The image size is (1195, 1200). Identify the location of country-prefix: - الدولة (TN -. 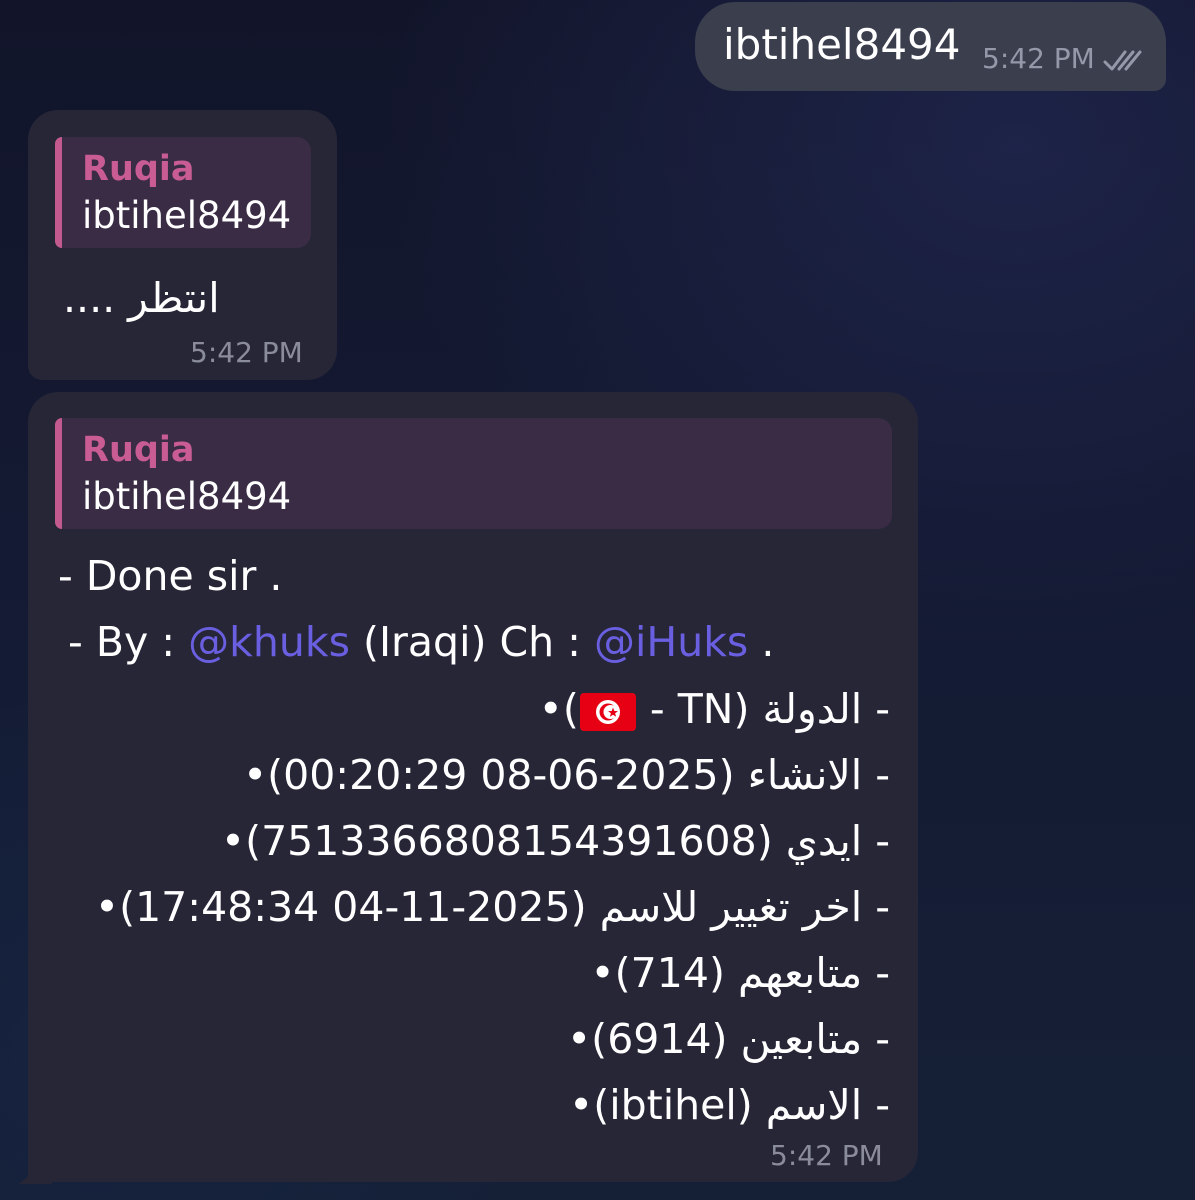
(763, 709).